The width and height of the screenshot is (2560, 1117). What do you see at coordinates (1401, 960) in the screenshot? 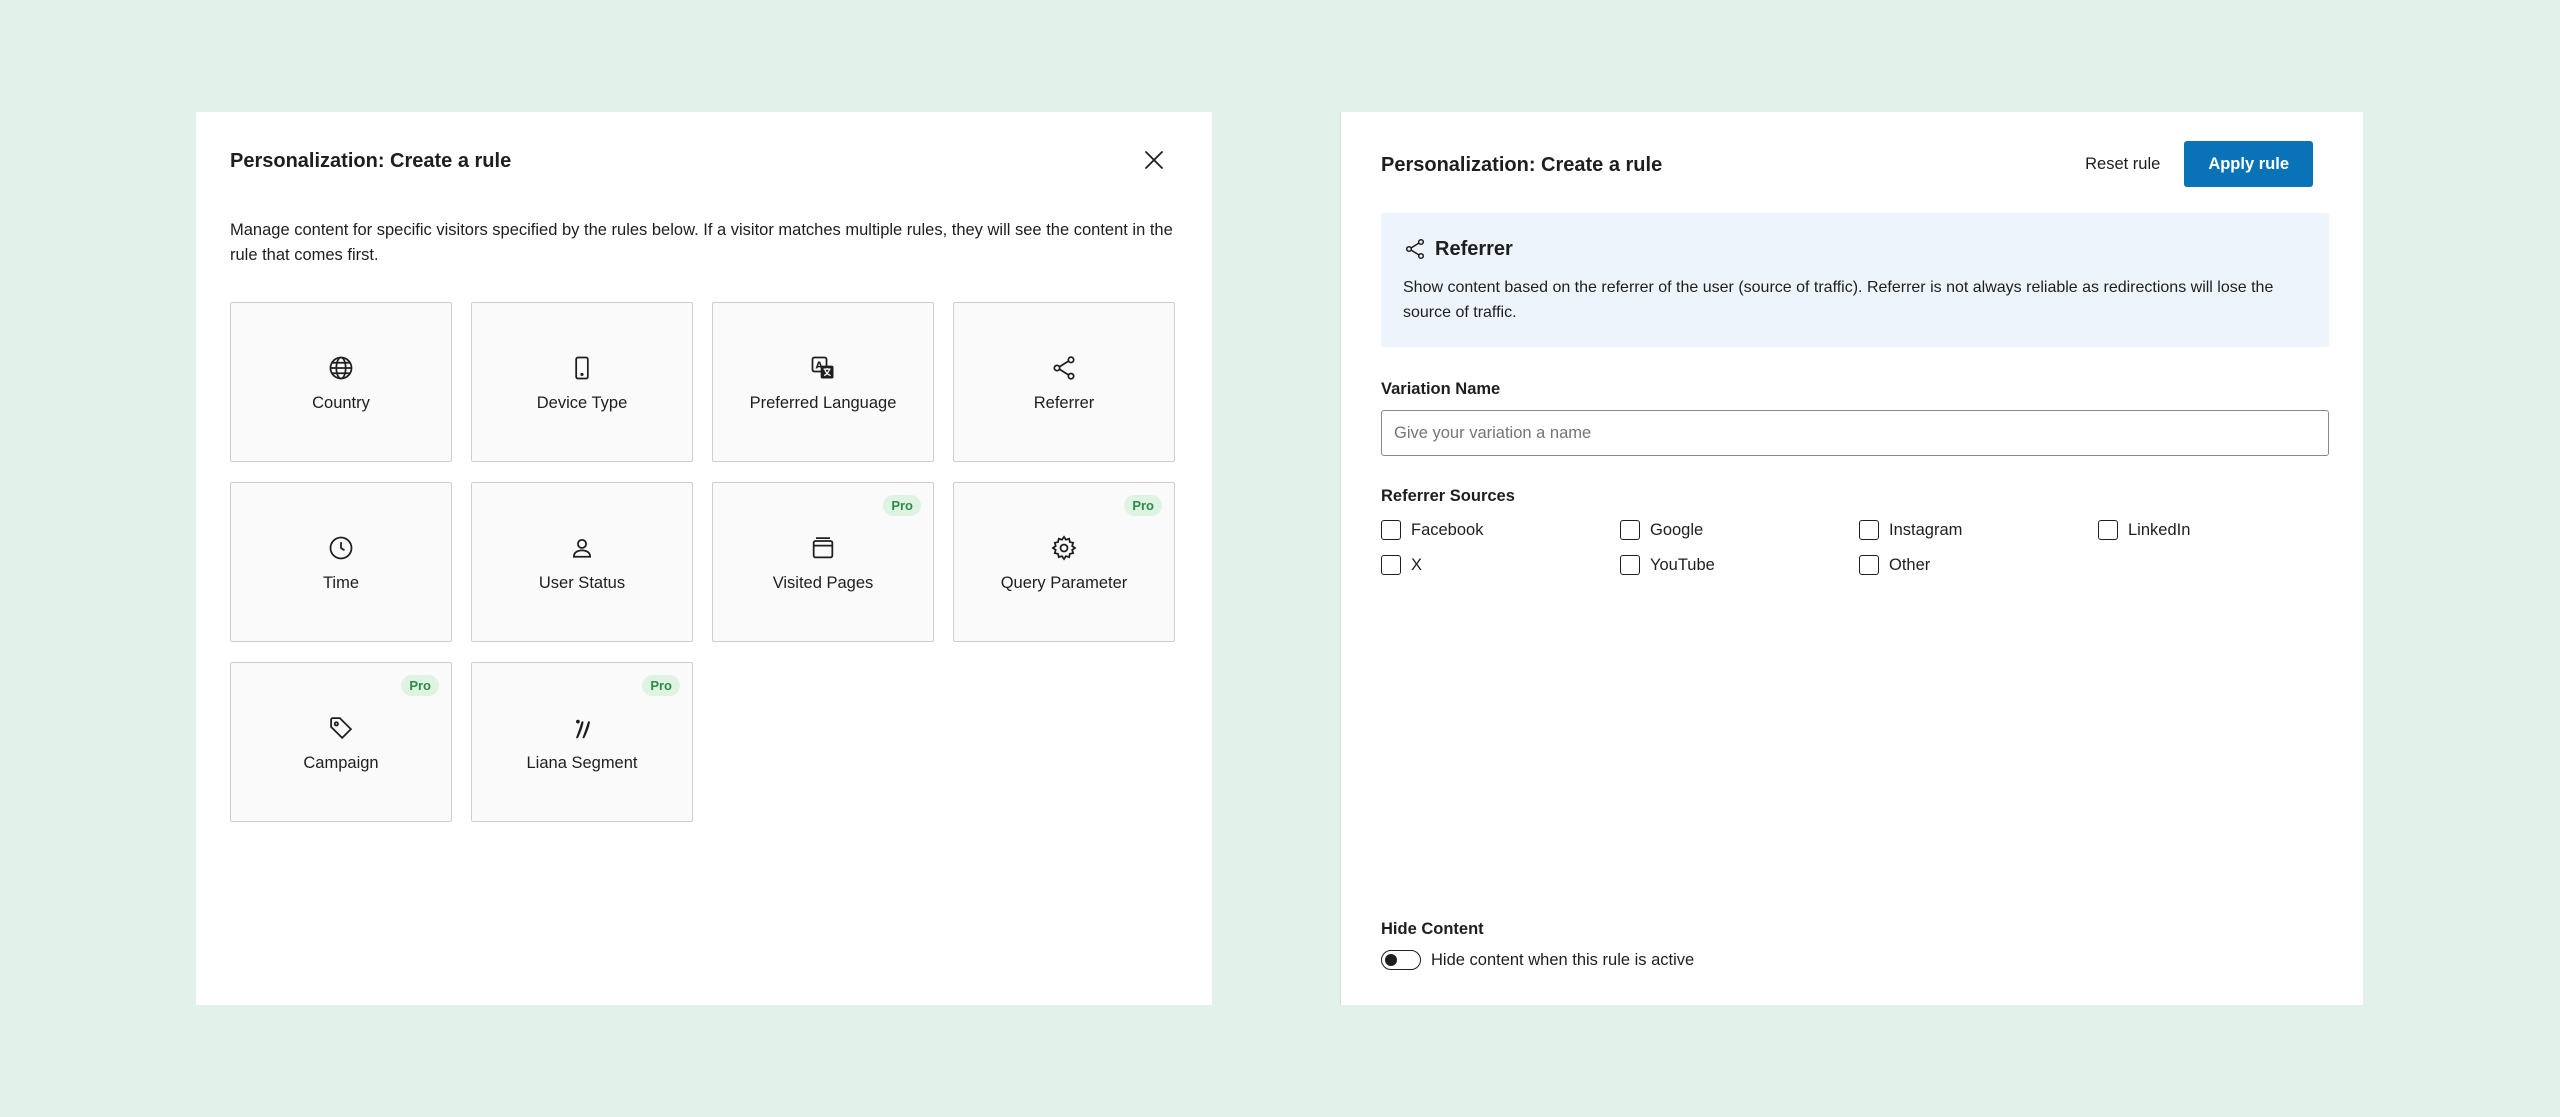
I see `hide-content-toggle` at bounding box center [1401, 960].